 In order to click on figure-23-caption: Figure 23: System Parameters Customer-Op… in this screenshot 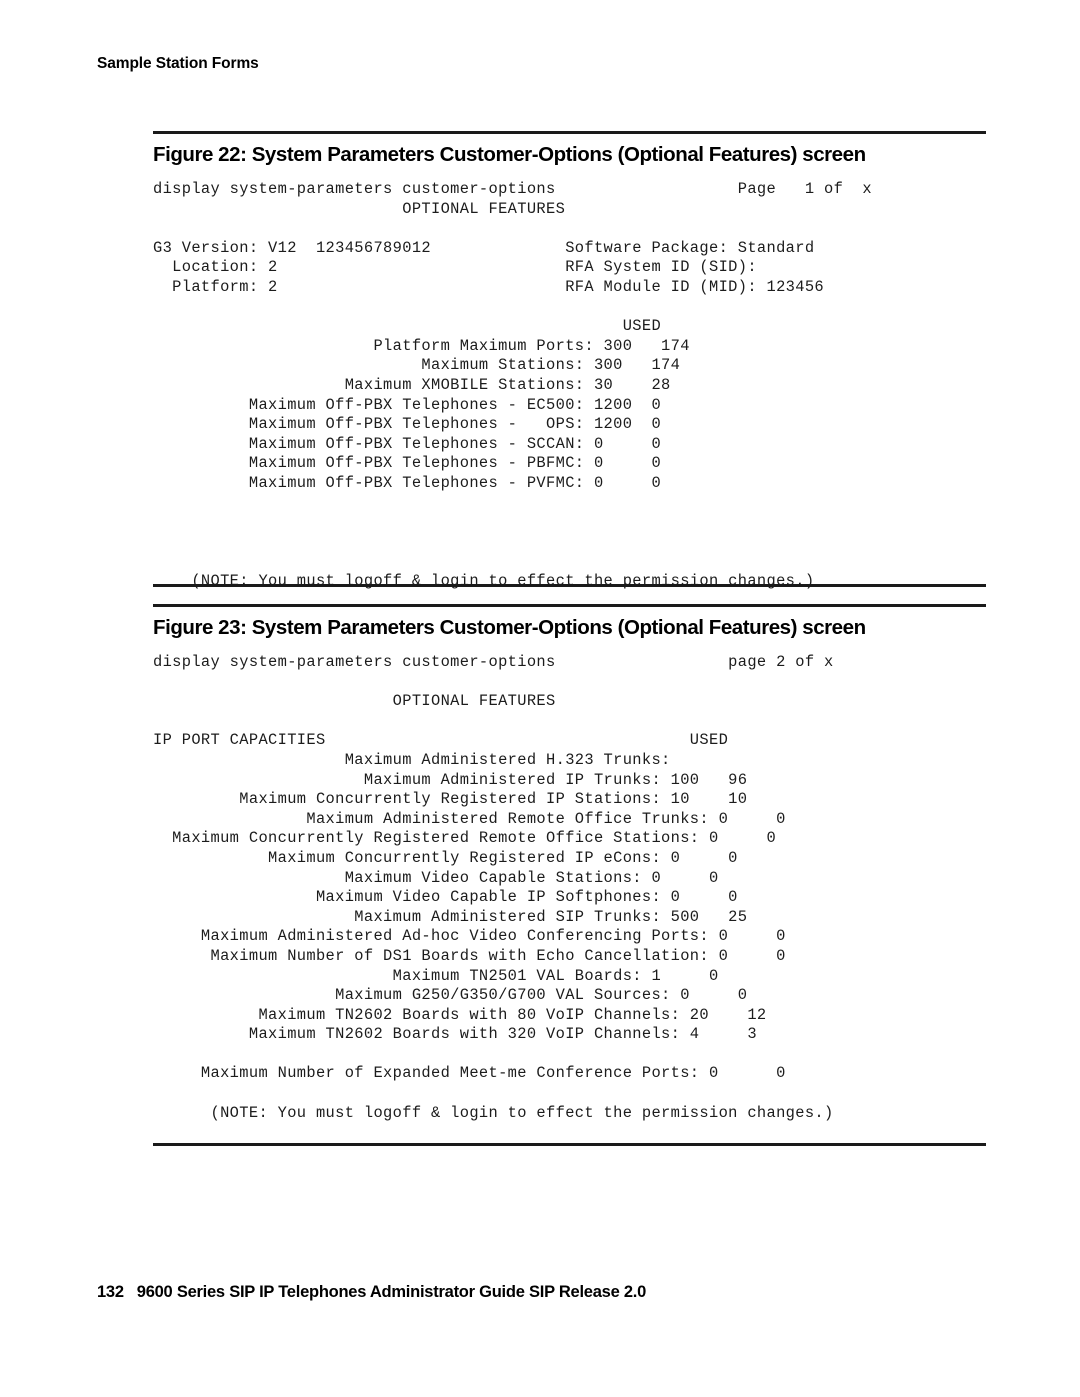, I will do `click(509, 627)`.